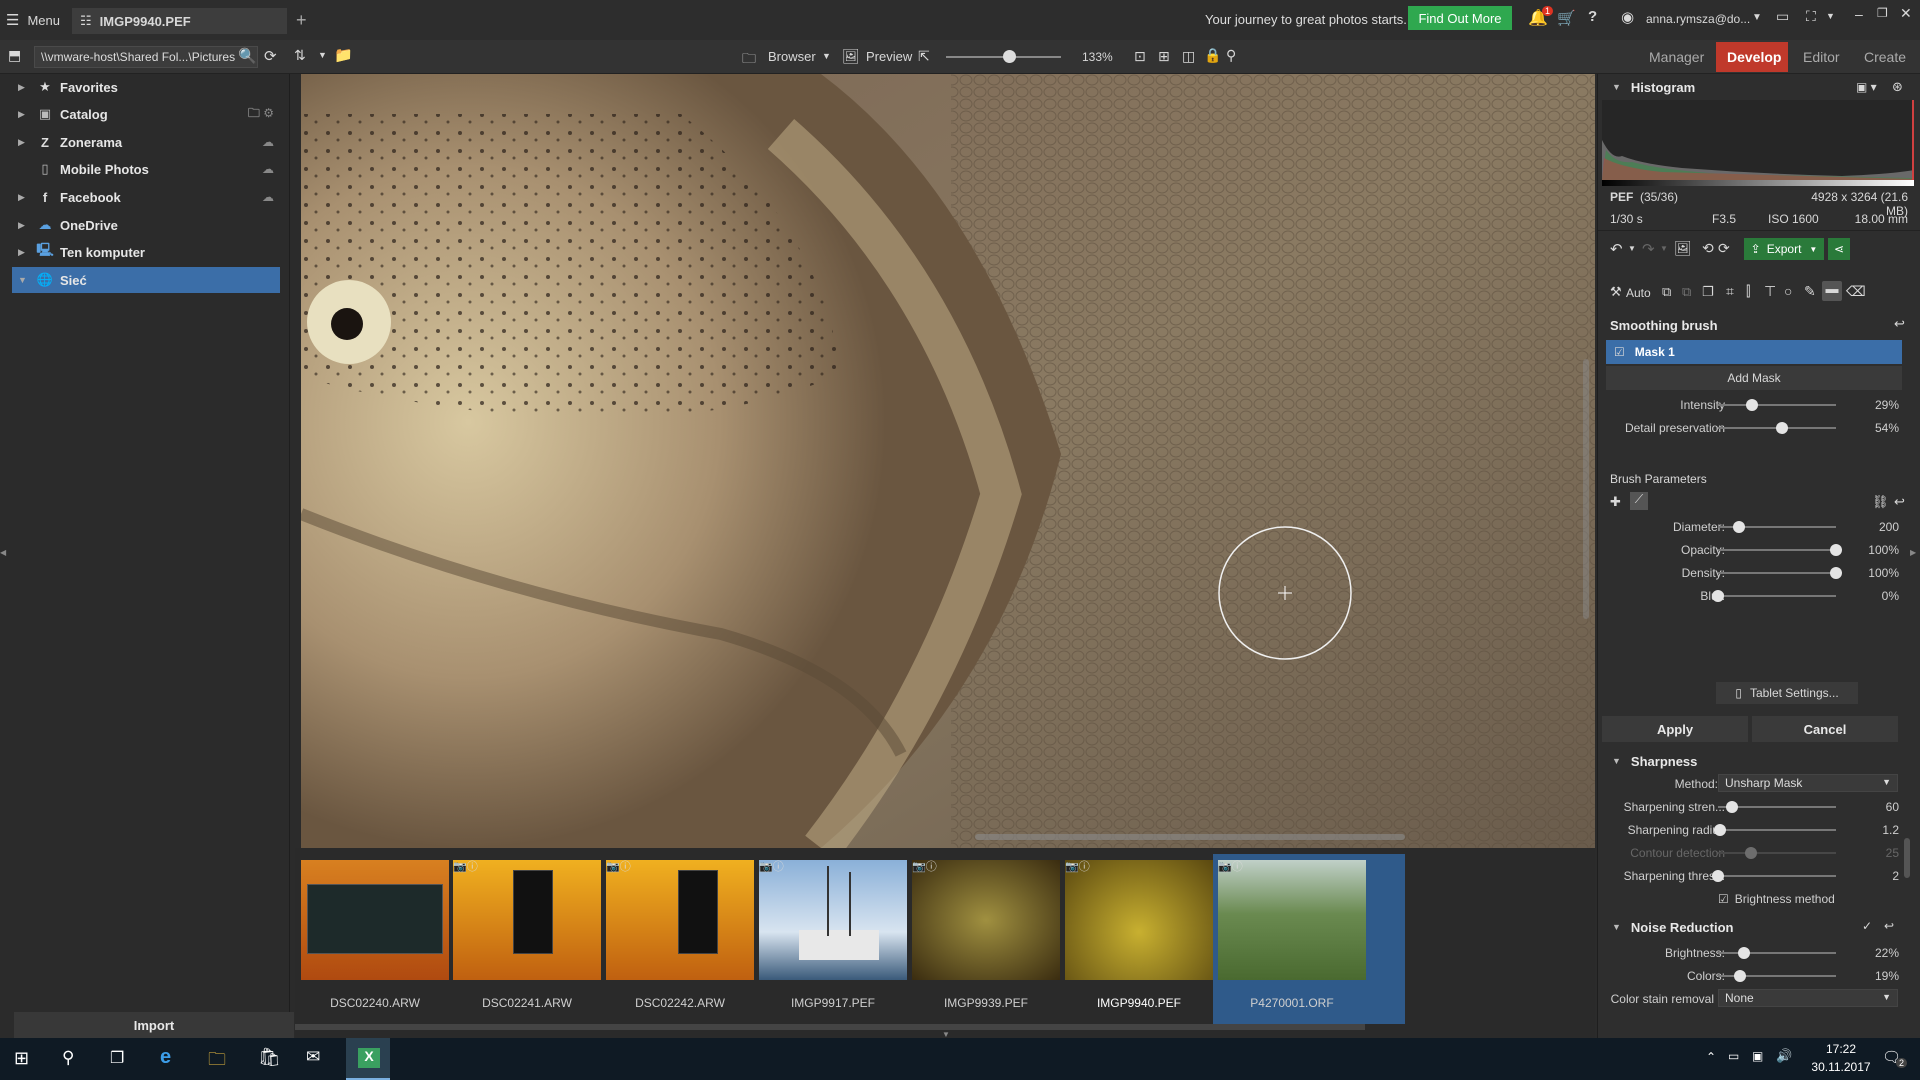 The image size is (1920, 1080). I want to click on slider-value: 29%, so click(1877, 405).